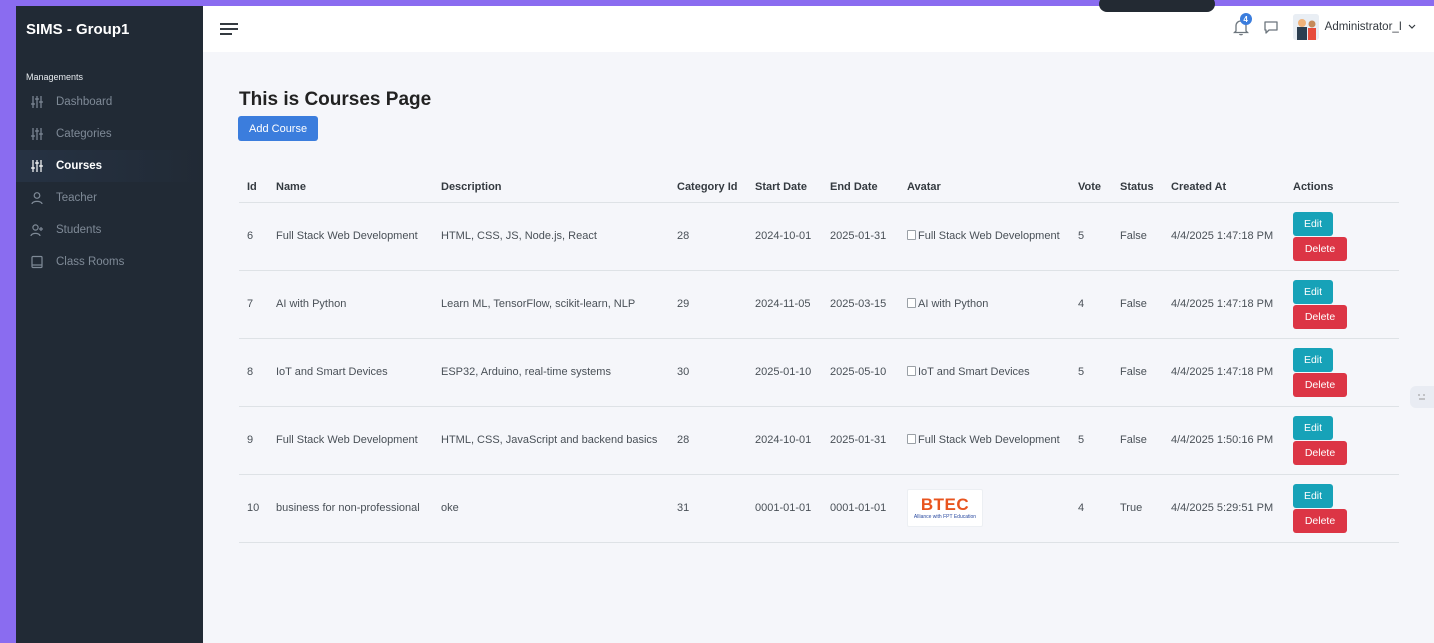  What do you see at coordinates (109, 198) in the screenshot?
I see `sidebar-item-teacher: Teacher` at bounding box center [109, 198].